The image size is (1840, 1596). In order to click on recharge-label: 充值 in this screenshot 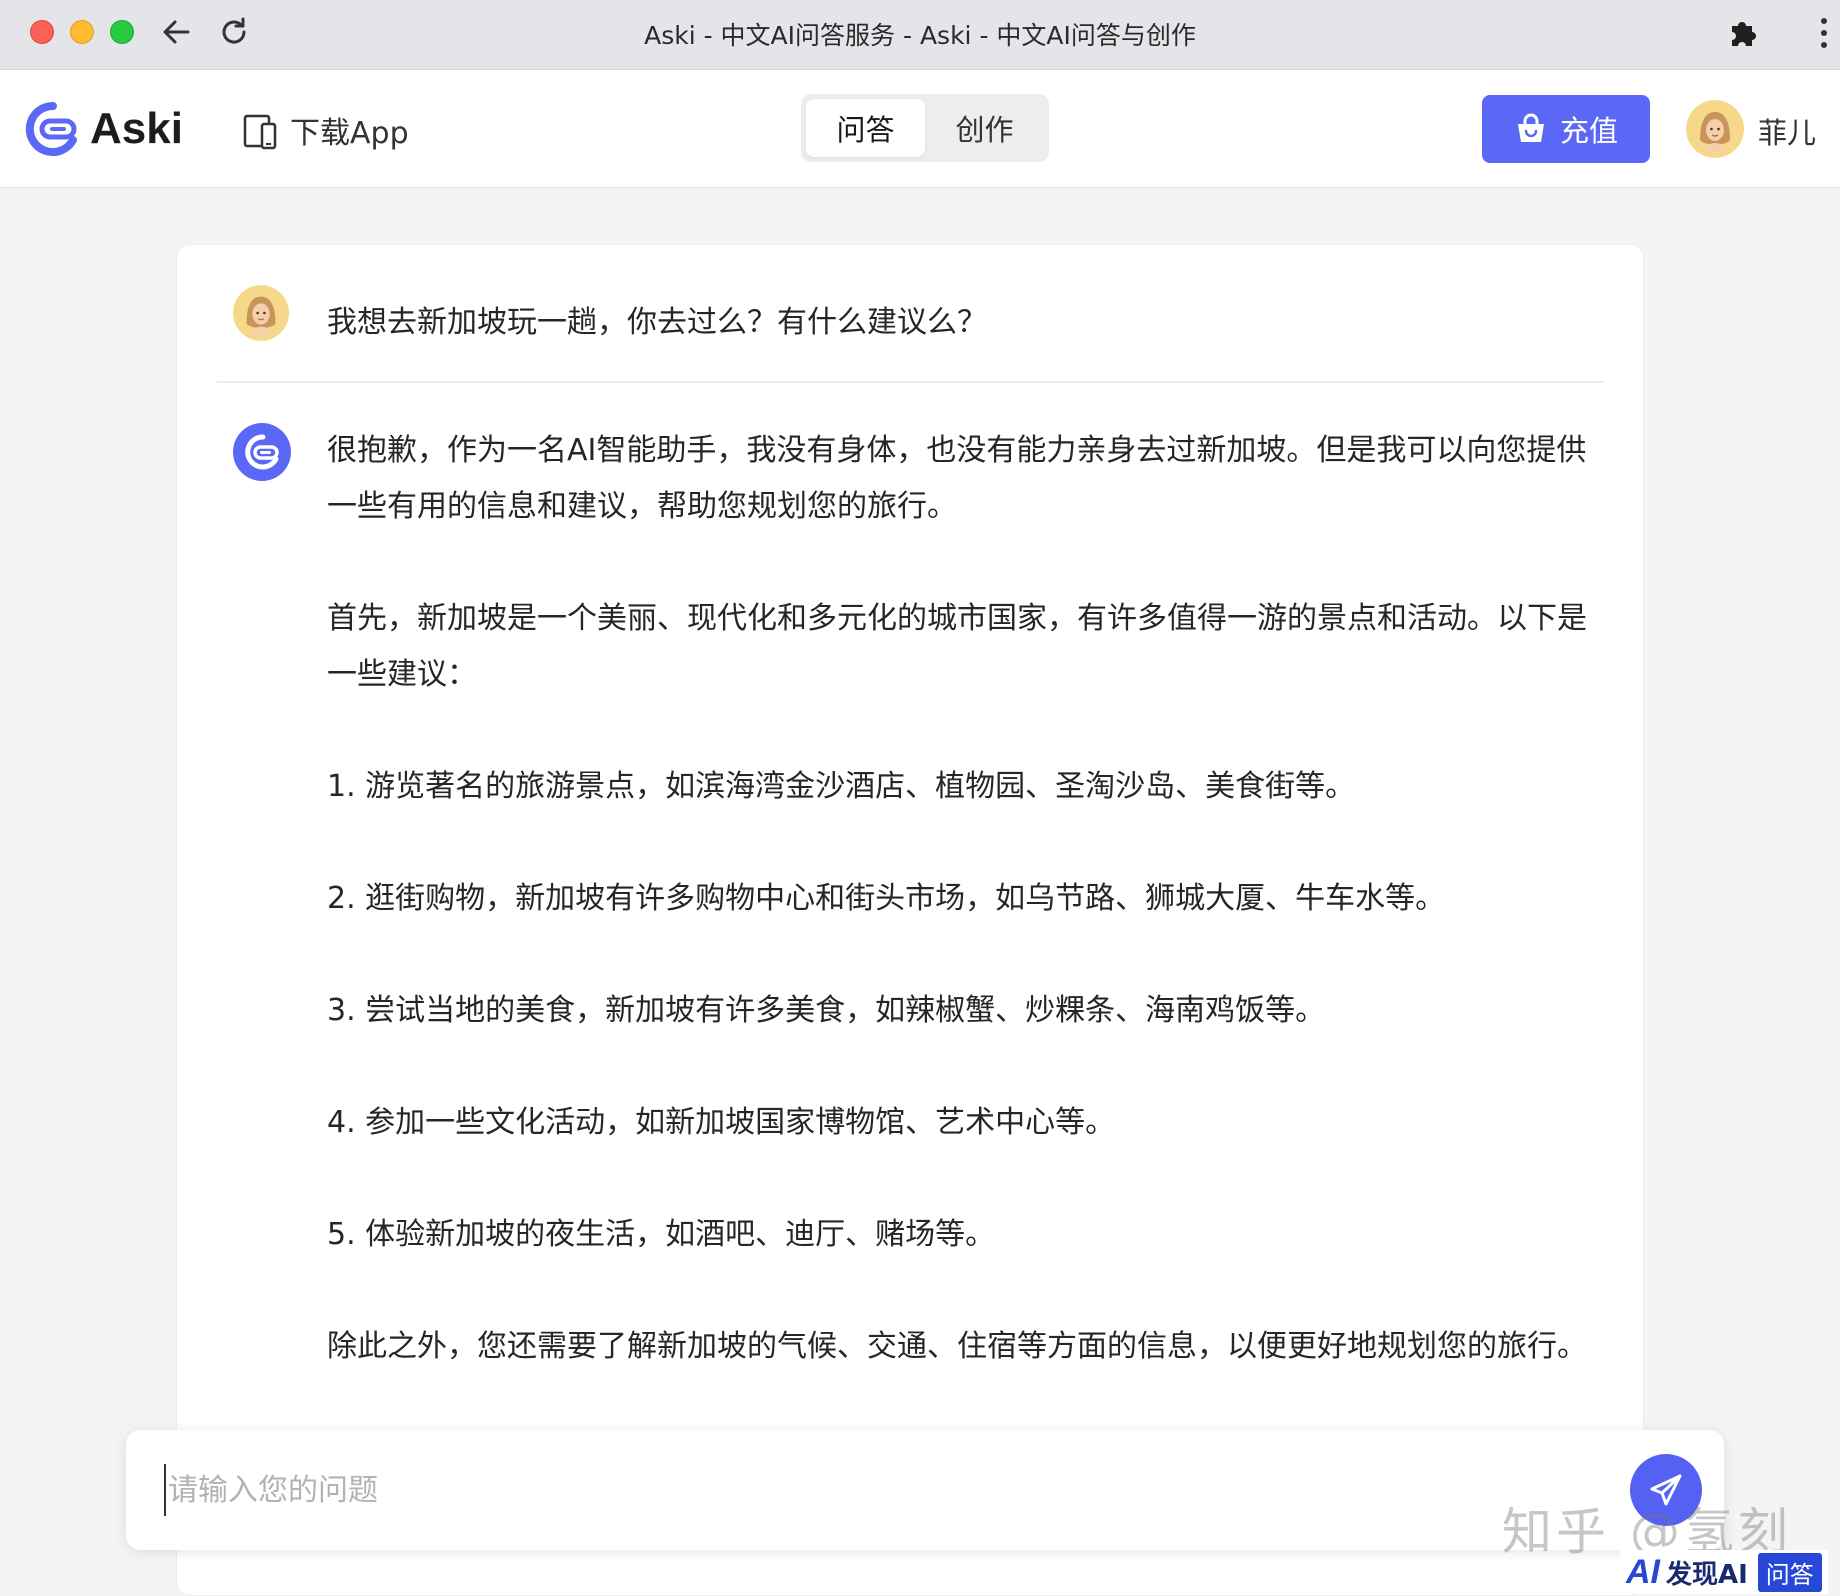, I will do `click(1588, 131)`.